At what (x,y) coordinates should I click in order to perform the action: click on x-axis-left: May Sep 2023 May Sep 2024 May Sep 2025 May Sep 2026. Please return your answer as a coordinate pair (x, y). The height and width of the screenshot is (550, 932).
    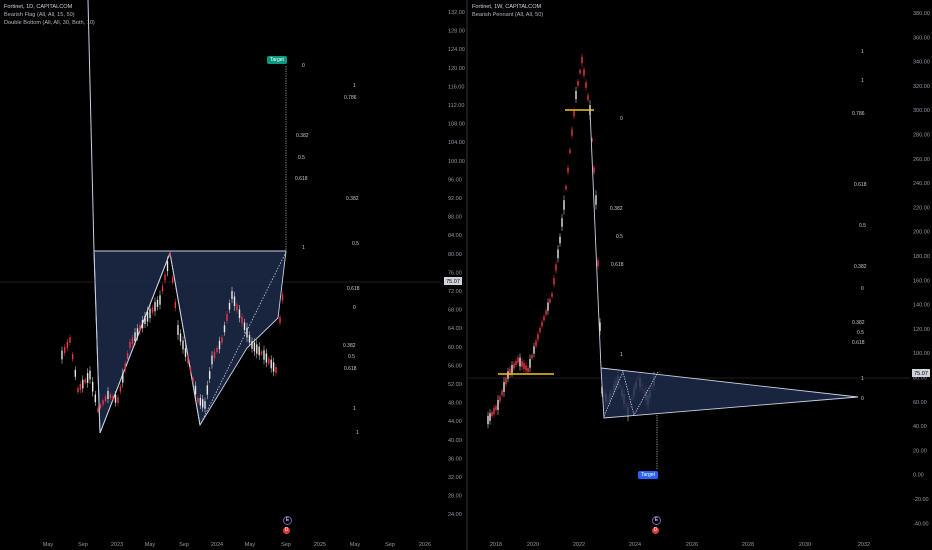
    Looking at the image, I should click on (237, 545).